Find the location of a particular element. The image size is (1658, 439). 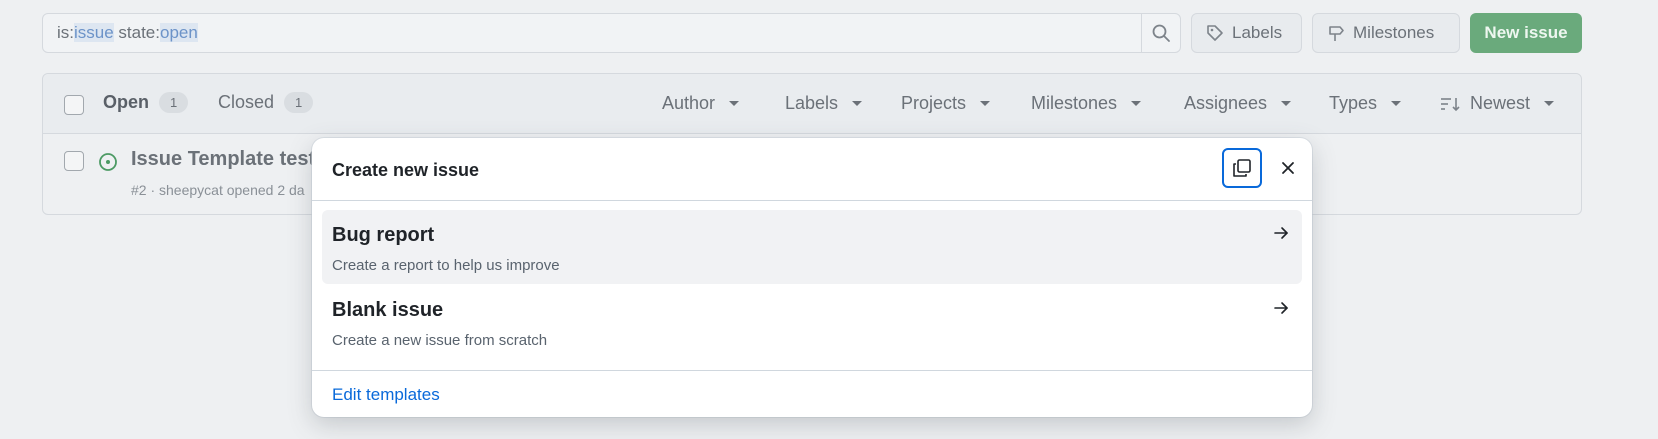

dialog-title: Create new issue is located at coordinates (406, 170).